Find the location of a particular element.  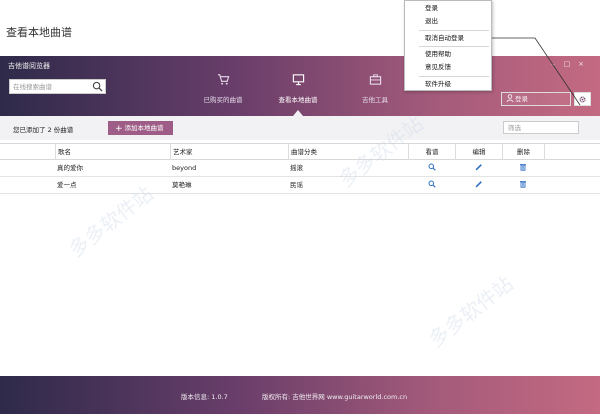

nav-local-scores: 查看本地曲谱 is located at coordinates (298, 92).